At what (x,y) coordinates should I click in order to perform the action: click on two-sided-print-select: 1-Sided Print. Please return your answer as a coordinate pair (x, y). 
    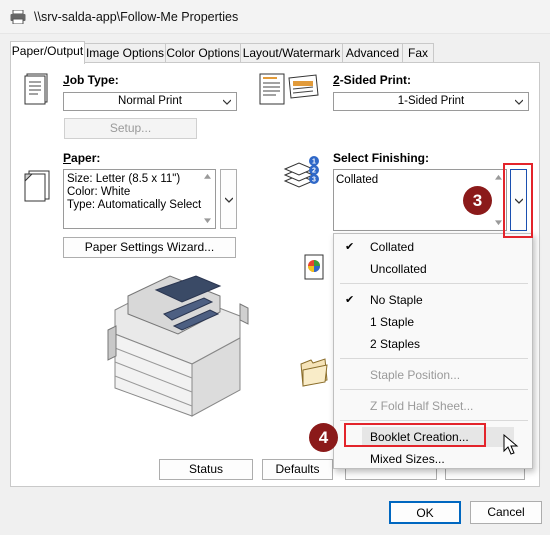
    Looking at the image, I should click on (431, 101).